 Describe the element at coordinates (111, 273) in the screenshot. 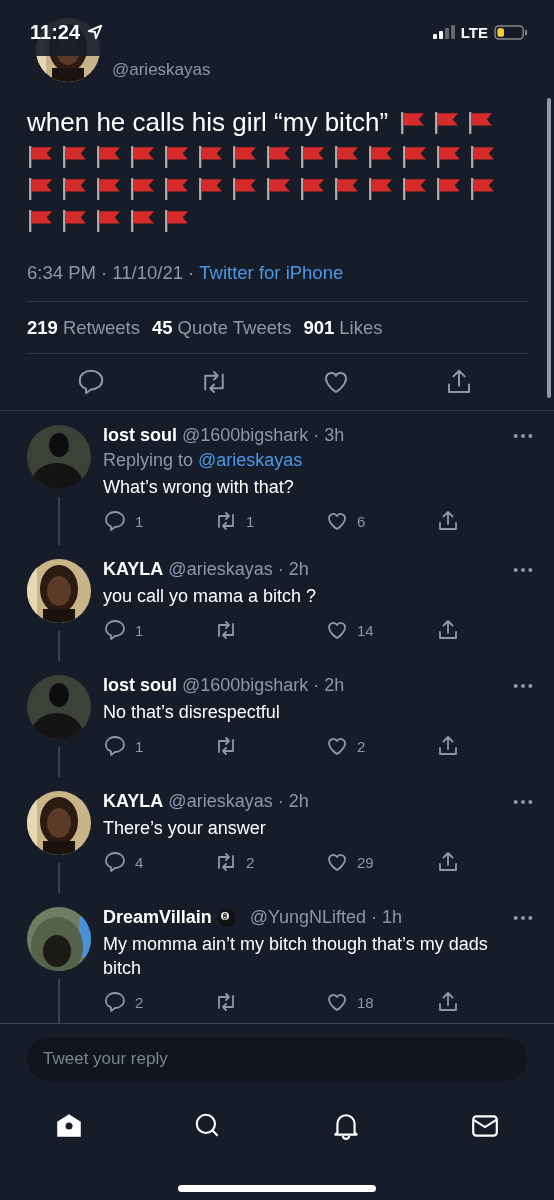

I see `timestamp: 6:34 PM · 11/10/21 ·` at that location.